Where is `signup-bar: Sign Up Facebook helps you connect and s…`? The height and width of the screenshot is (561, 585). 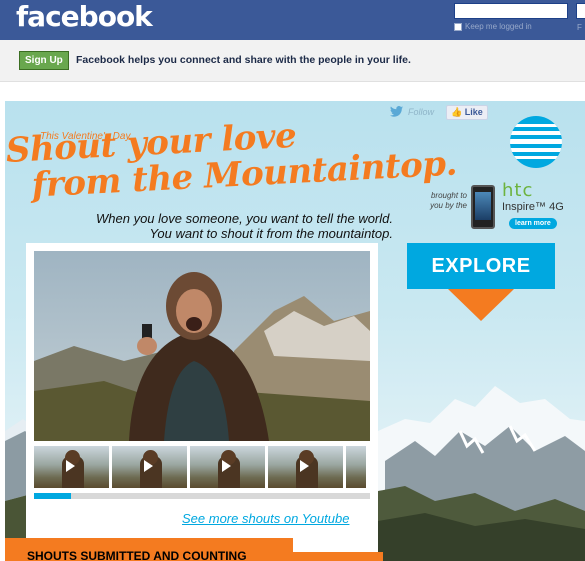
signup-bar: Sign Up Facebook helps you connect and s… is located at coordinates (292, 61).